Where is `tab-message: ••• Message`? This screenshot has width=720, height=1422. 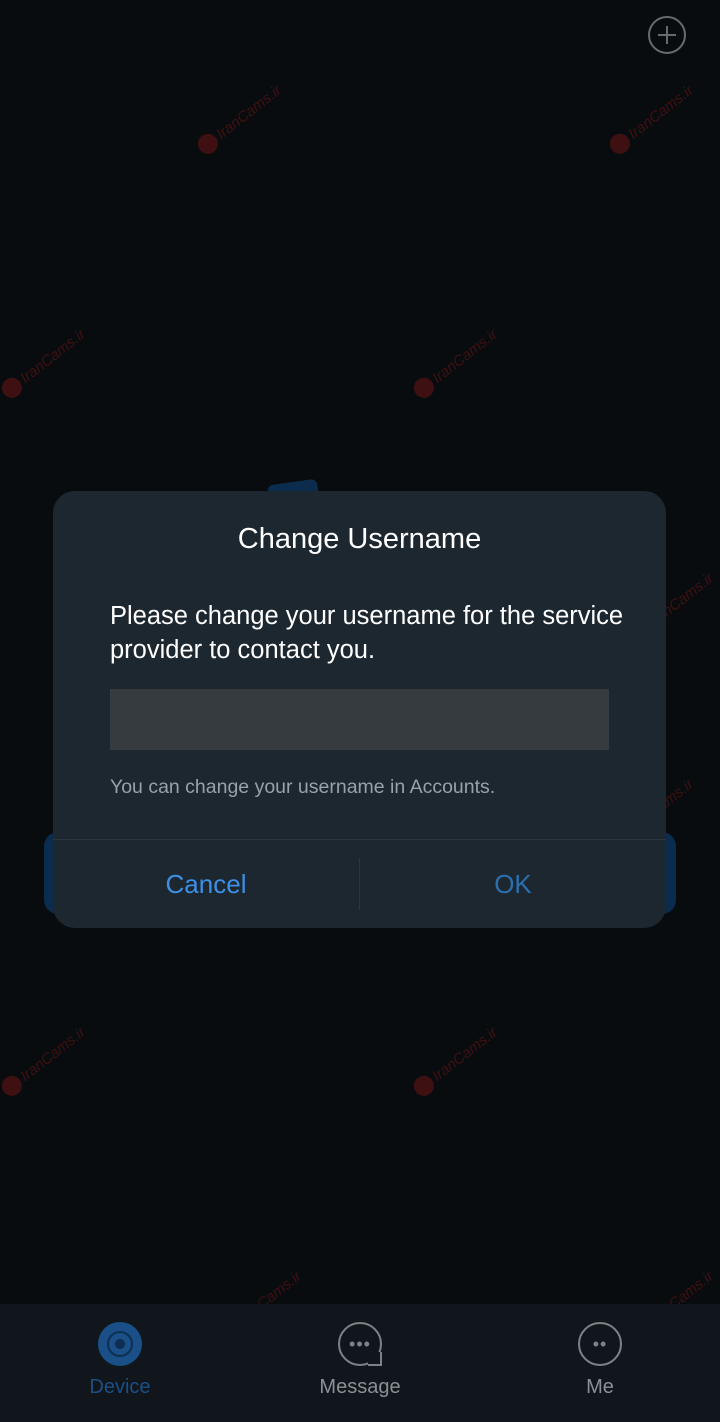
tab-message: ••• Message is located at coordinates (360, 1363).